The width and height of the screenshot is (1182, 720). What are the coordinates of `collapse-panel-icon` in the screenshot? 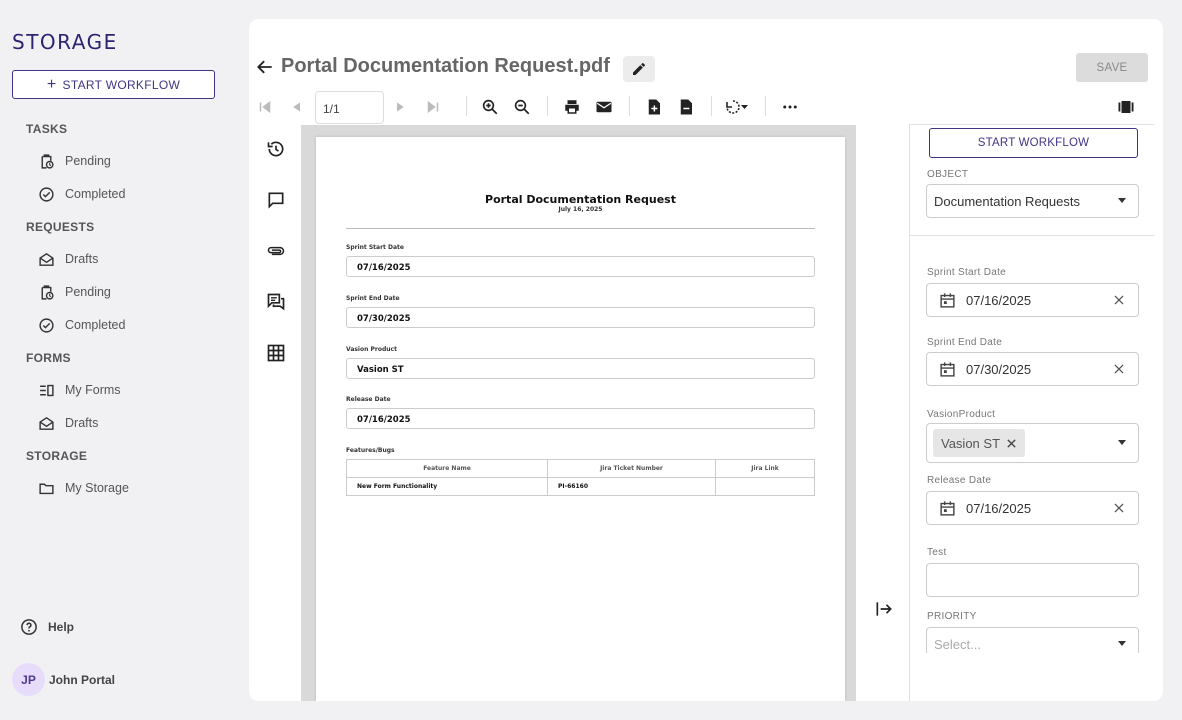 It's located at (884, 609).